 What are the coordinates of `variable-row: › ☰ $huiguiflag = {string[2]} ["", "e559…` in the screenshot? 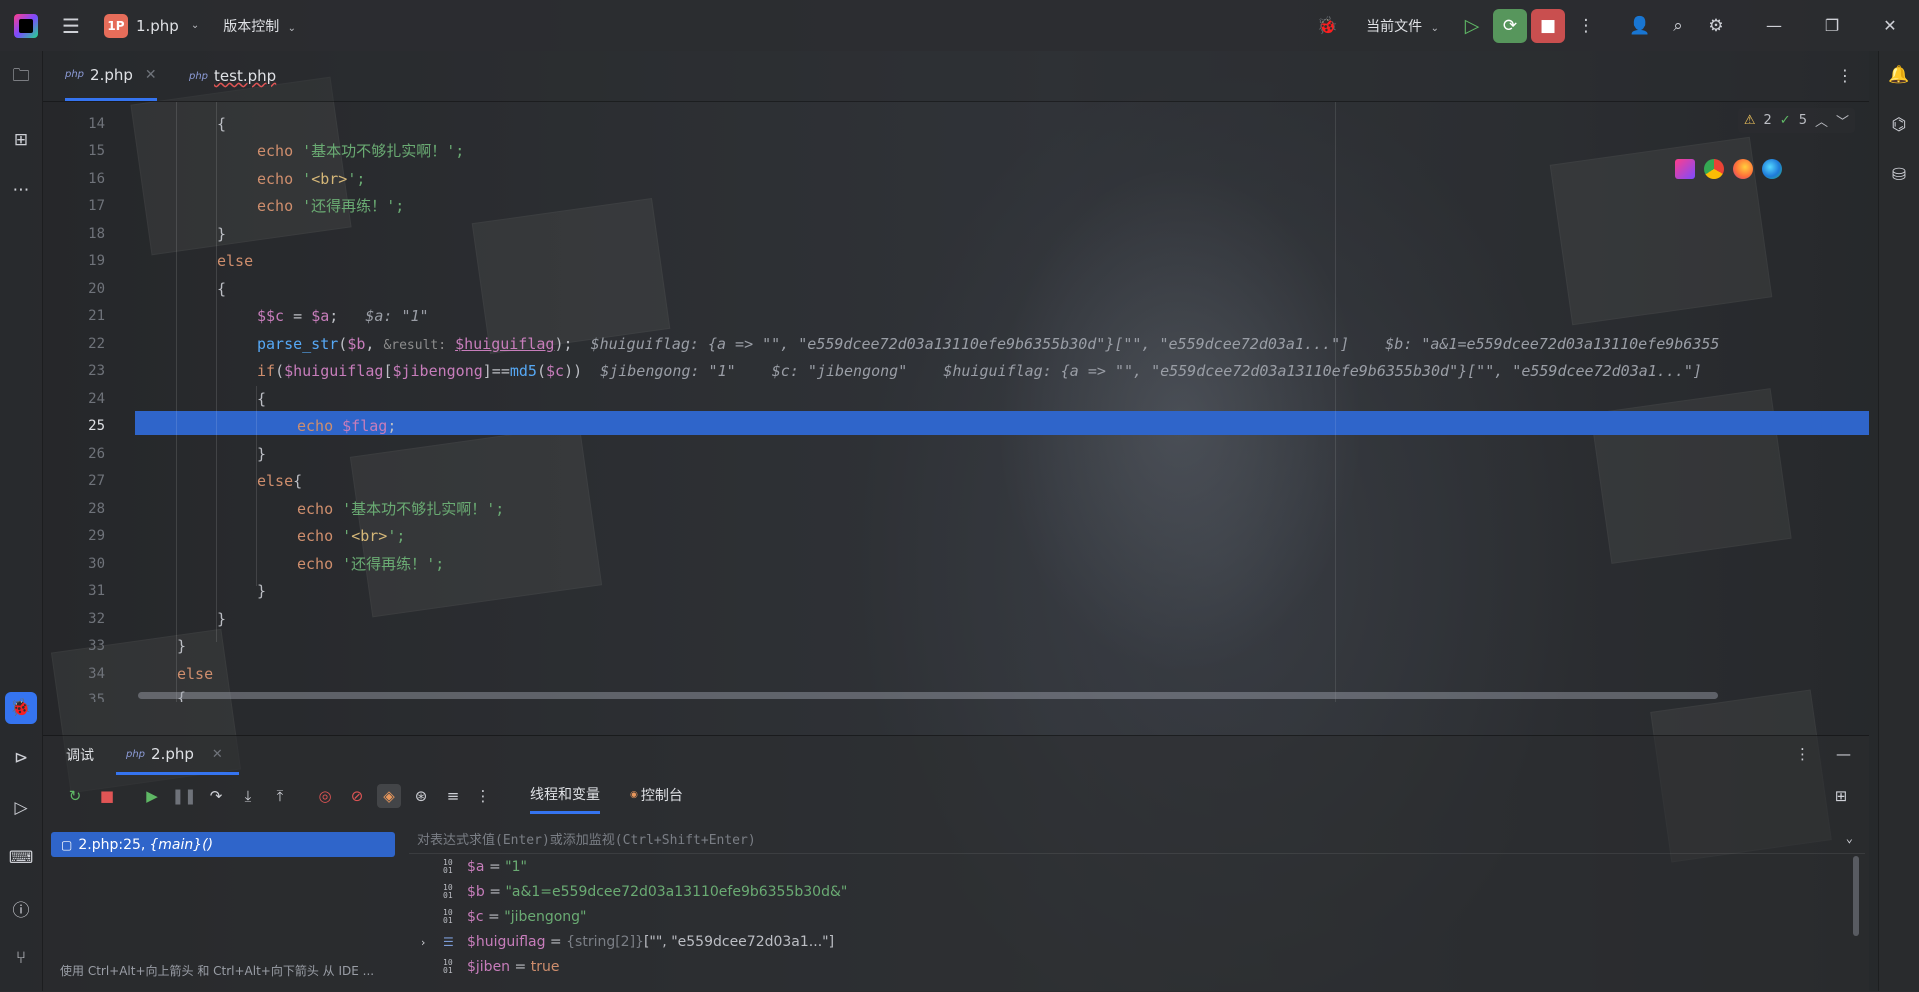 It's located at (621, 942).